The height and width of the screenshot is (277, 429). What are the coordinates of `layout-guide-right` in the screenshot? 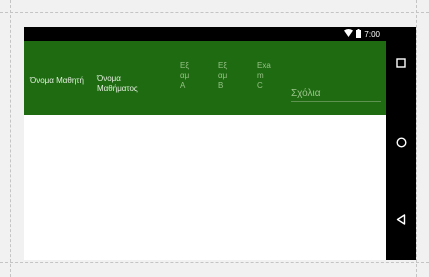 It's located at (416, 138).